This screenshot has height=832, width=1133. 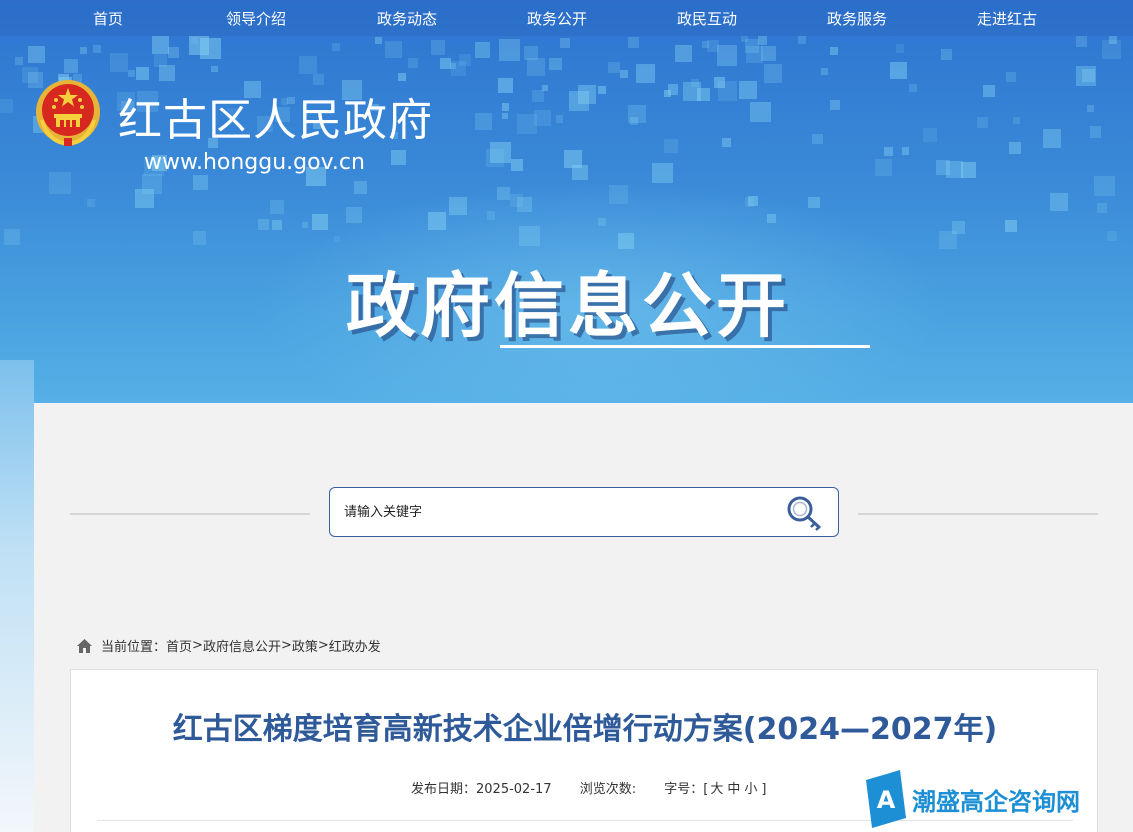 What do you see at coordinates (750, 789) in the screenshot?
I see `font-size-small: 小` at bounding box center [750, 789].